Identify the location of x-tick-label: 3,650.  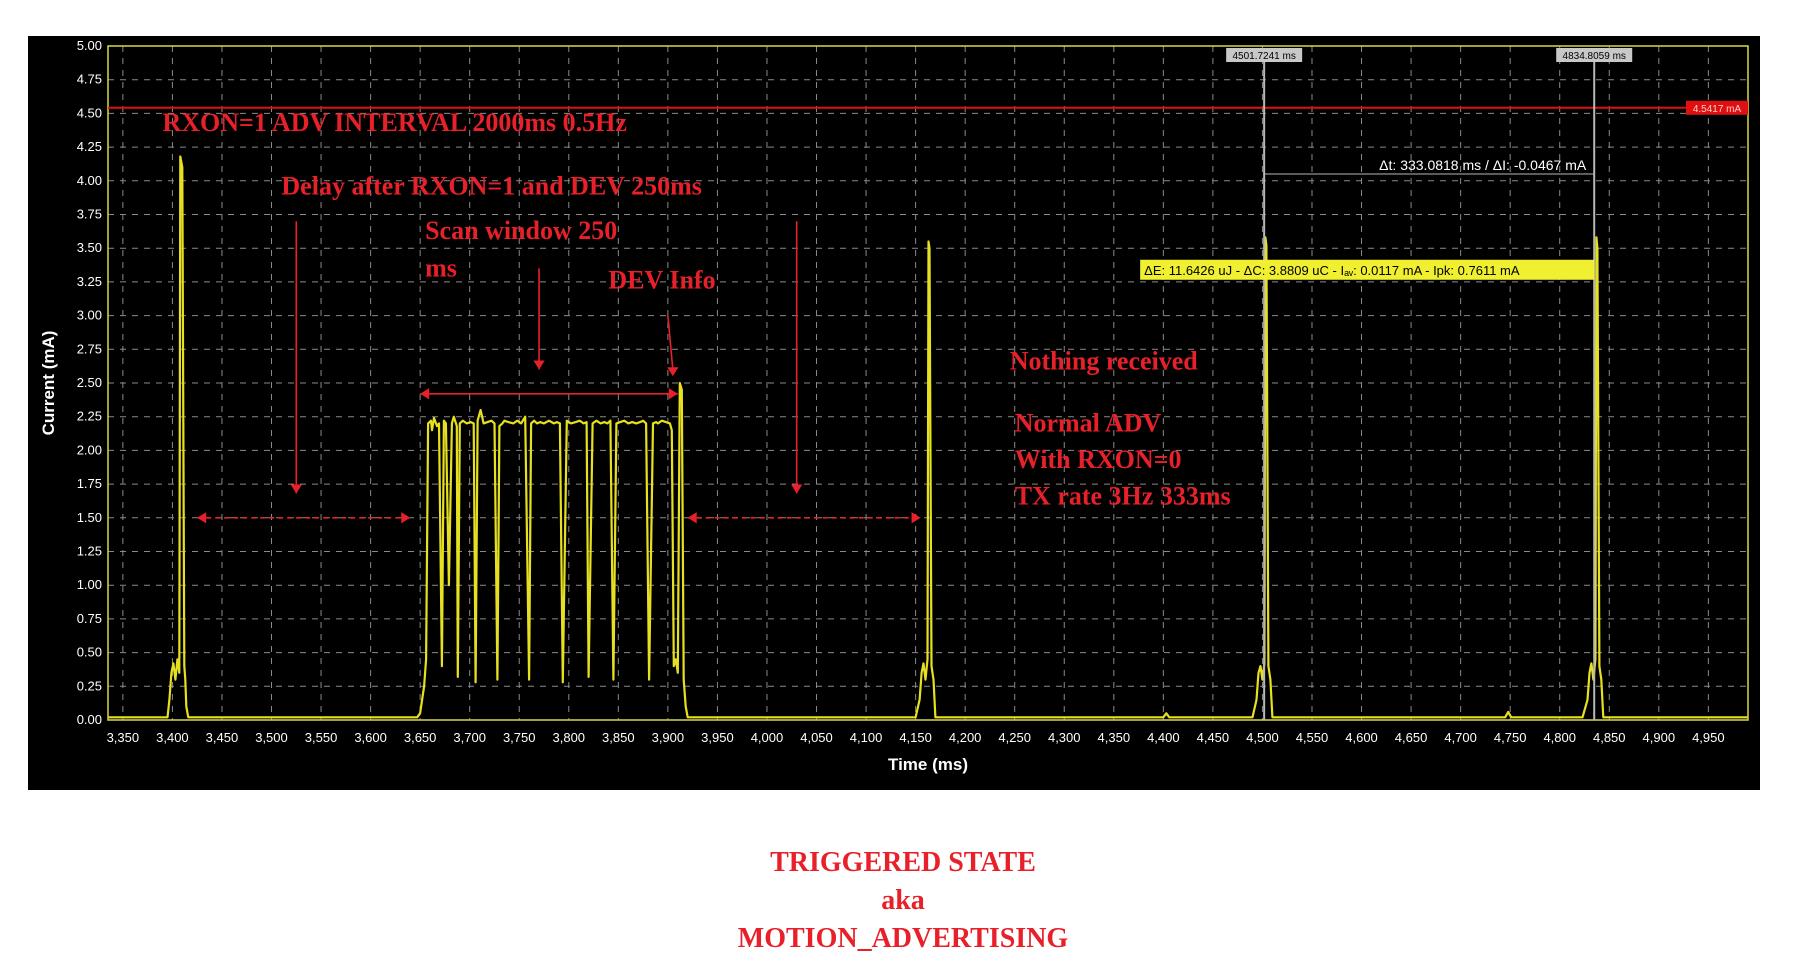
(420, 737).